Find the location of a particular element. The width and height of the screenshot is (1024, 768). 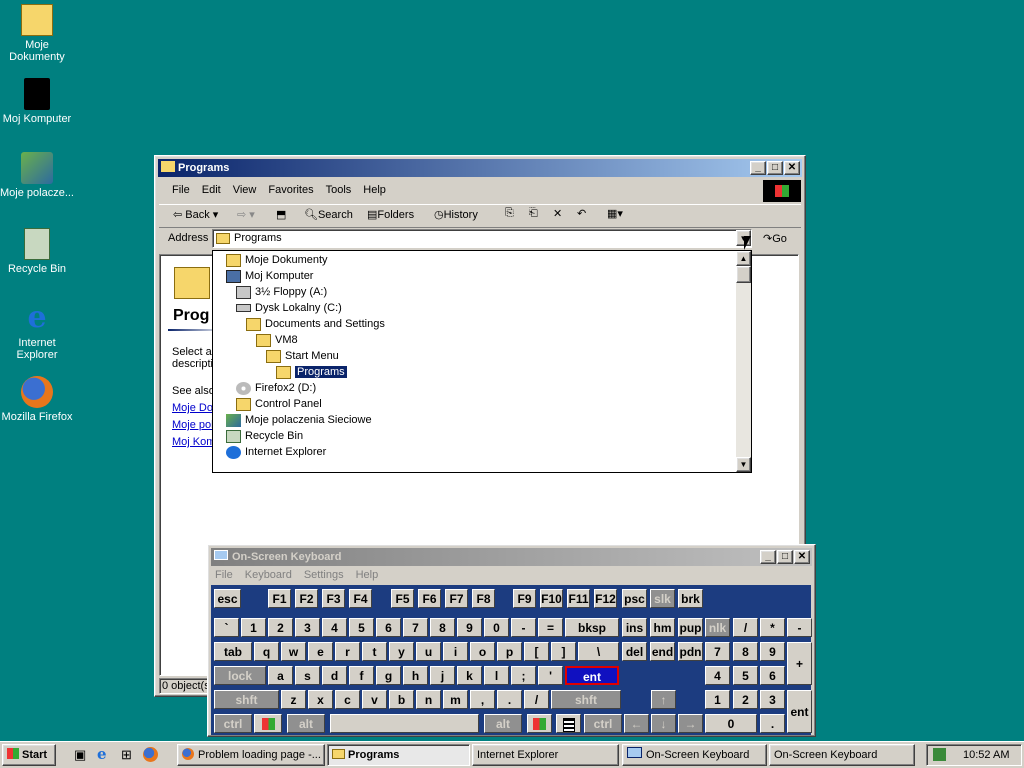

dropdown-item: Moje Dokumenty is located at coordinates (277, 260).